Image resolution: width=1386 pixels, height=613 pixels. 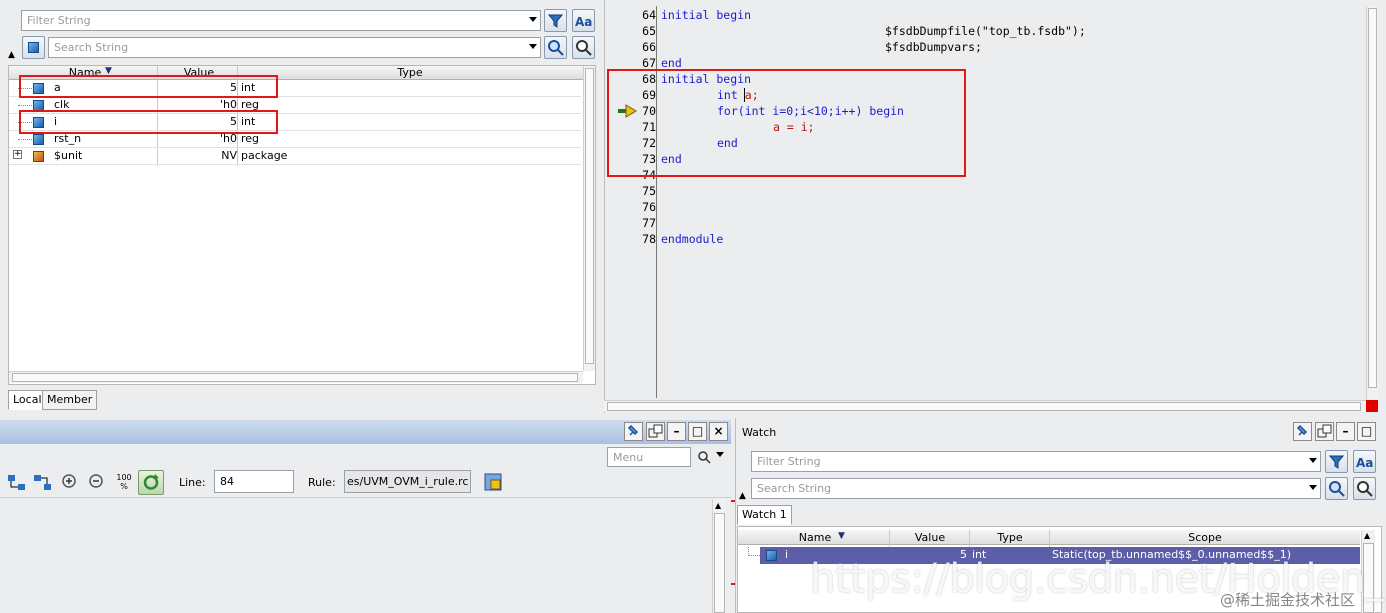 I want to click on zoom-100-button: 100 %, so click(x=124, y=482).